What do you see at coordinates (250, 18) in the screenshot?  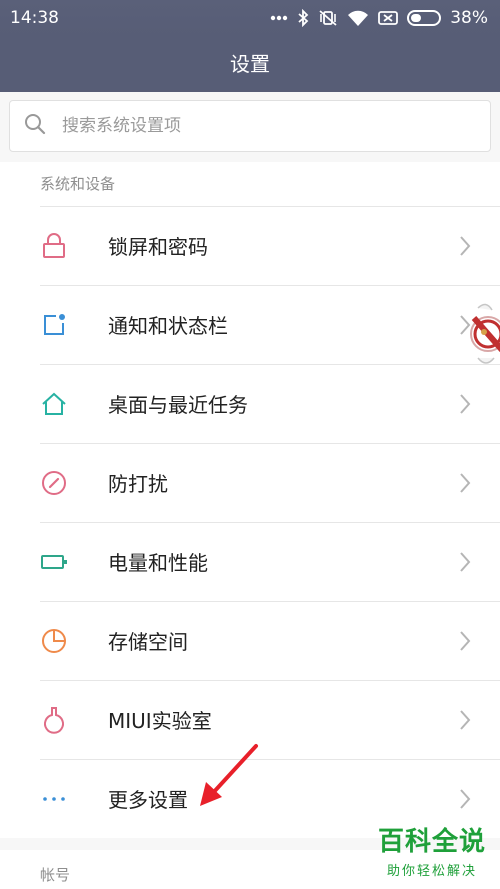 I see `status-bar: 14:38 38%` at bounding box center [250, 18].